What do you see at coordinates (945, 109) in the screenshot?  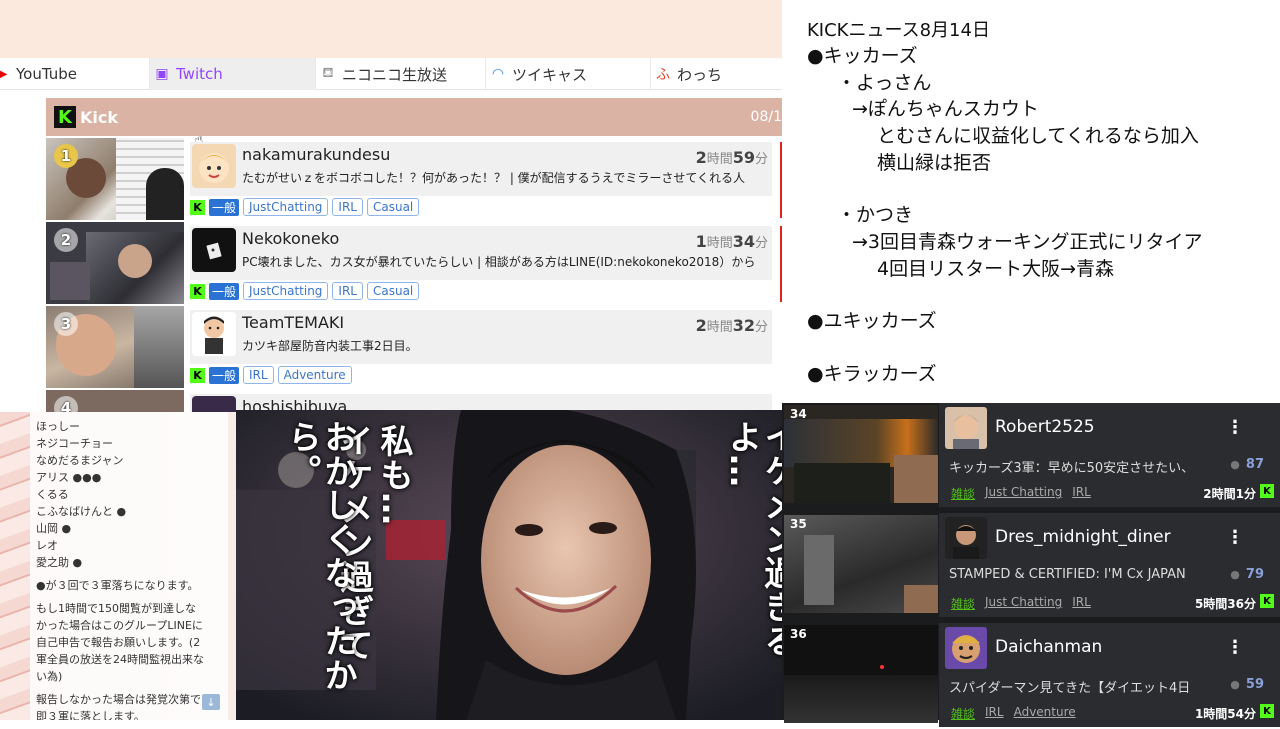 I see `notes-line: →ぽんちゃんスカウト` at bounding box center [945, 109].